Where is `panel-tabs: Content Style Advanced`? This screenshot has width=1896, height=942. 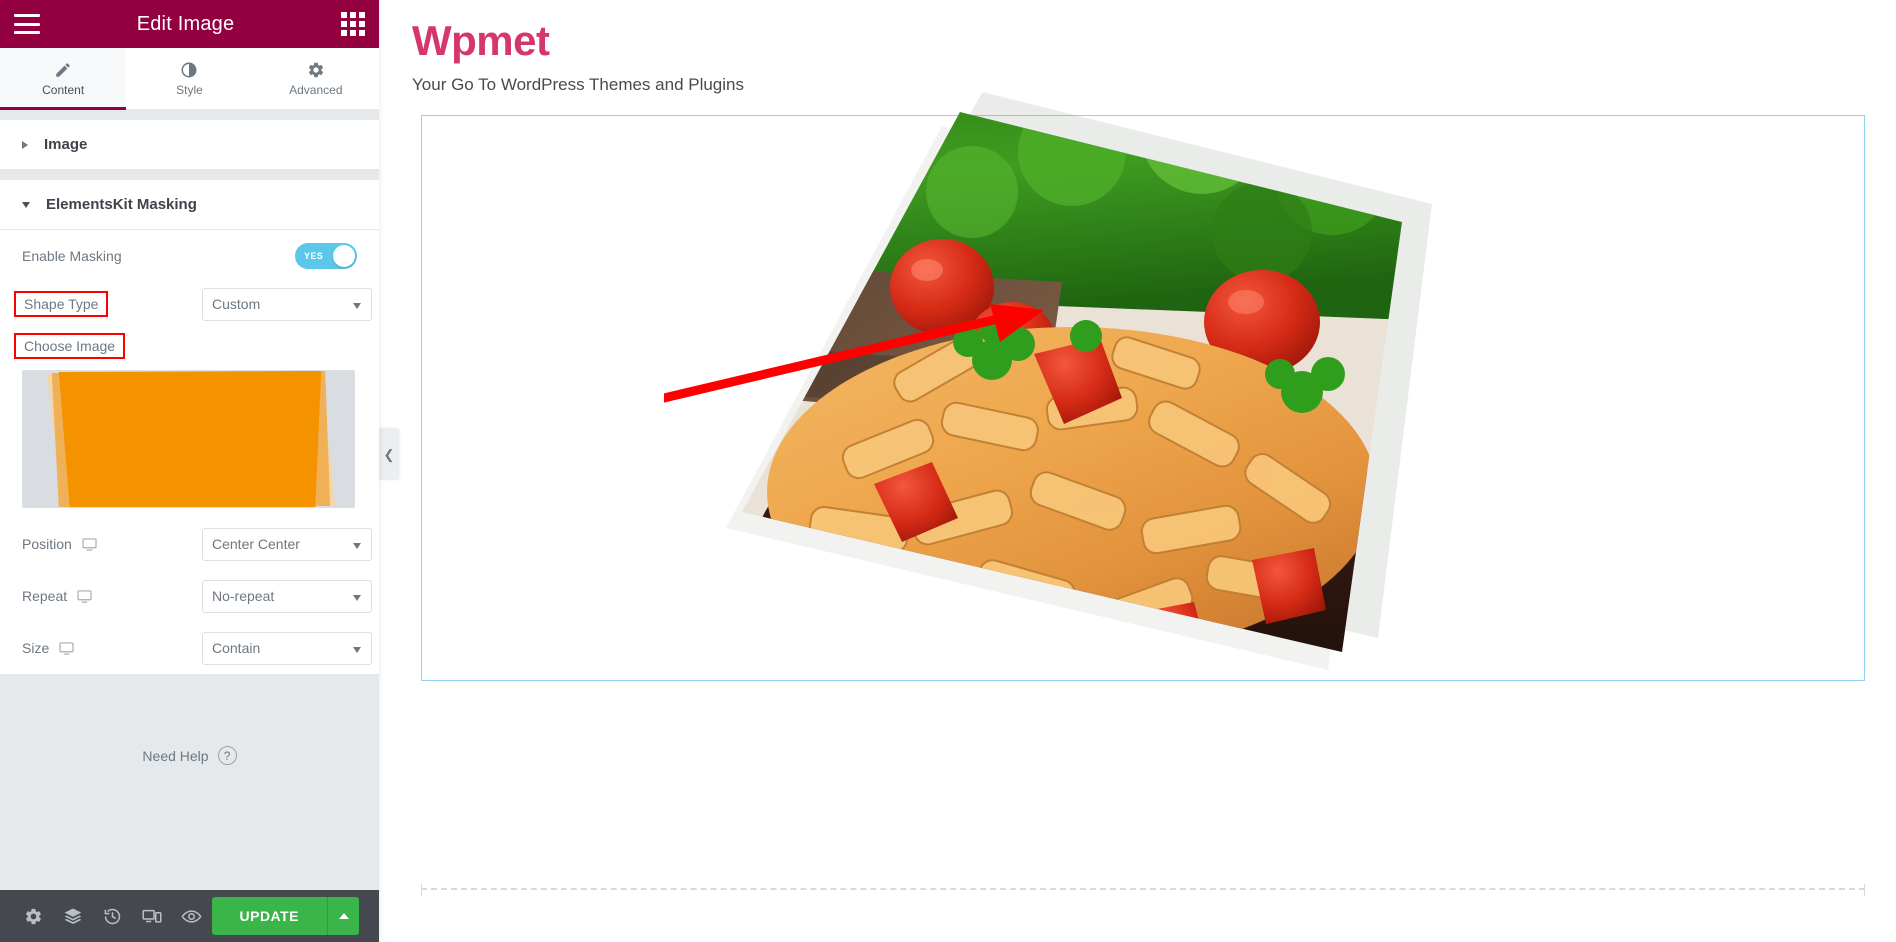
panel-tabs: Content Style Advanced is located at coordinates (189, 79).